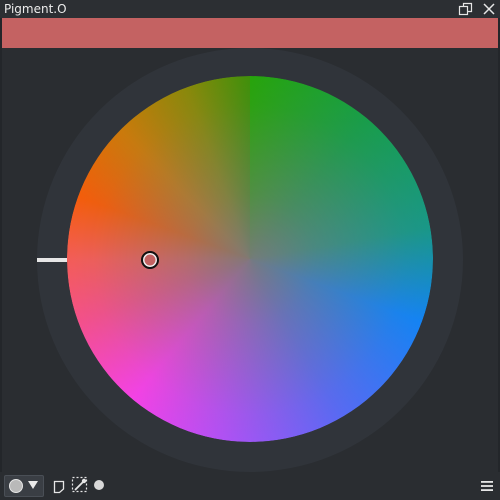 The width and height of the screenshot is (500, 500). I want to click on value-handle, so click(52, 260).